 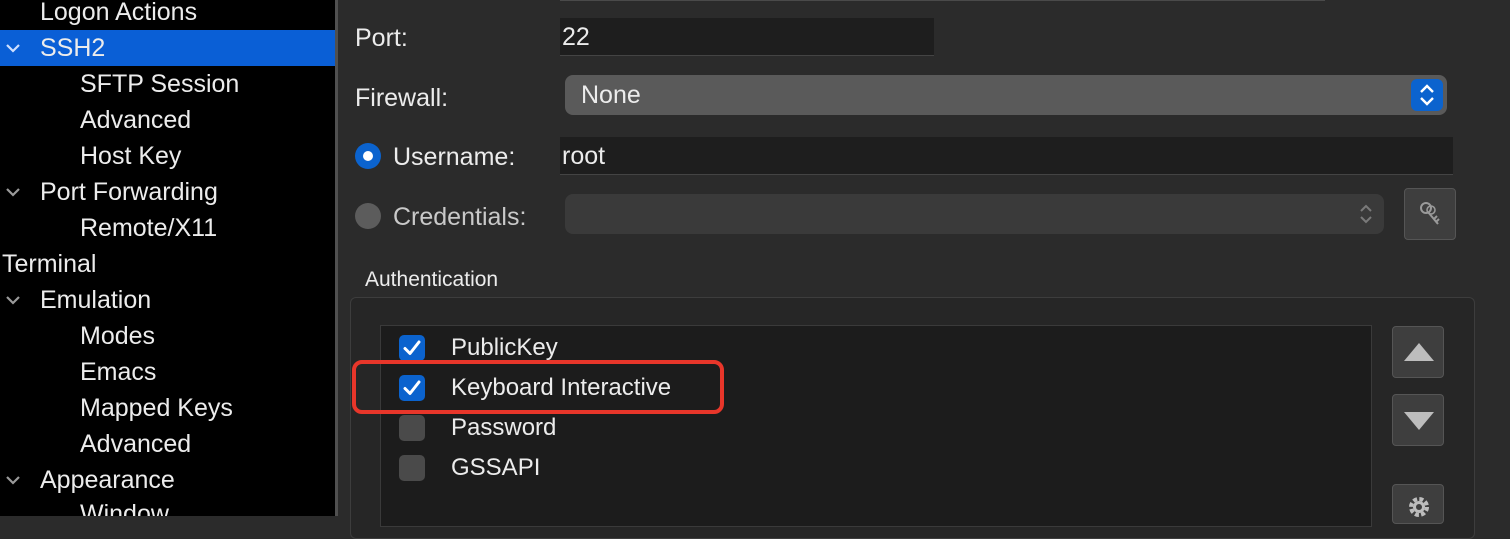 I want to click on credentials-radio, so click(x=368, y=216).